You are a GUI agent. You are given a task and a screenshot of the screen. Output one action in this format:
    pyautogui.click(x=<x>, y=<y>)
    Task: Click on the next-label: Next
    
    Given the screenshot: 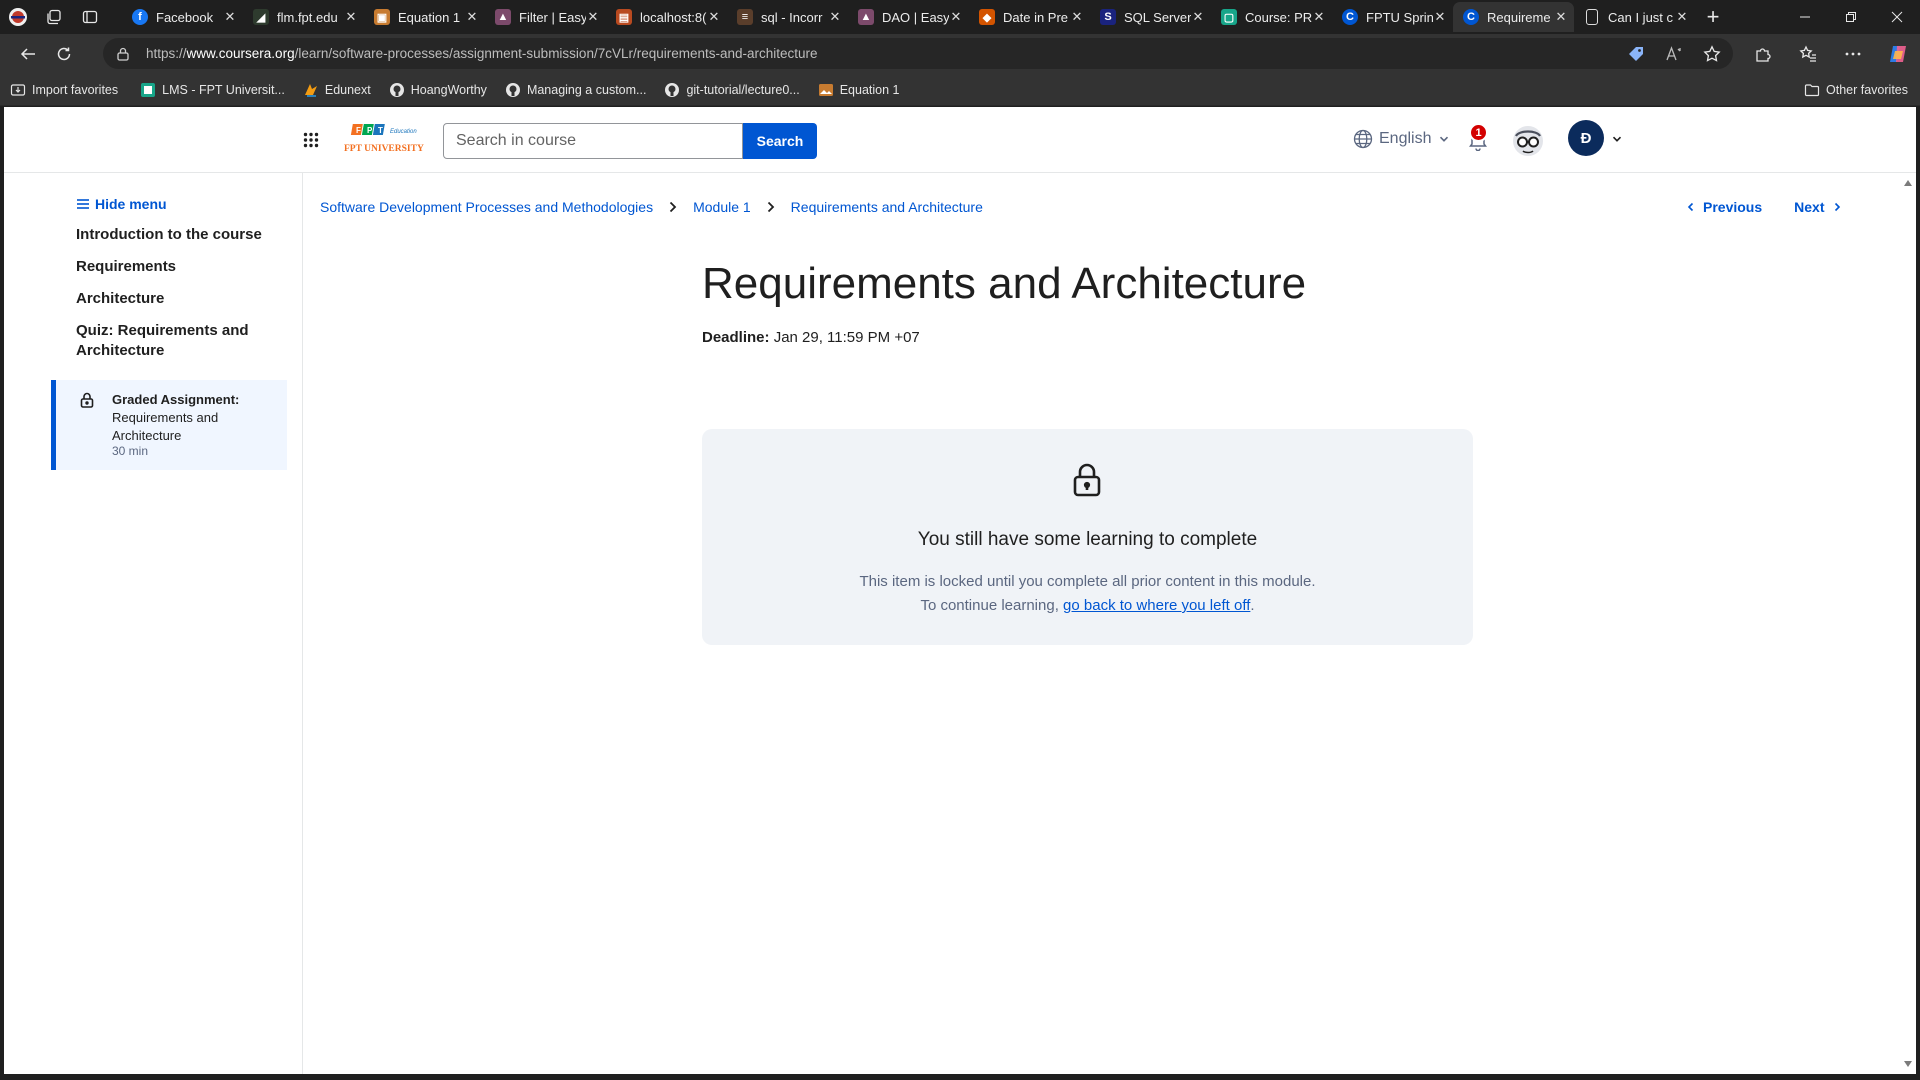 What is the action you would take?
    pyautogui.click(x=1809, y=207)
    